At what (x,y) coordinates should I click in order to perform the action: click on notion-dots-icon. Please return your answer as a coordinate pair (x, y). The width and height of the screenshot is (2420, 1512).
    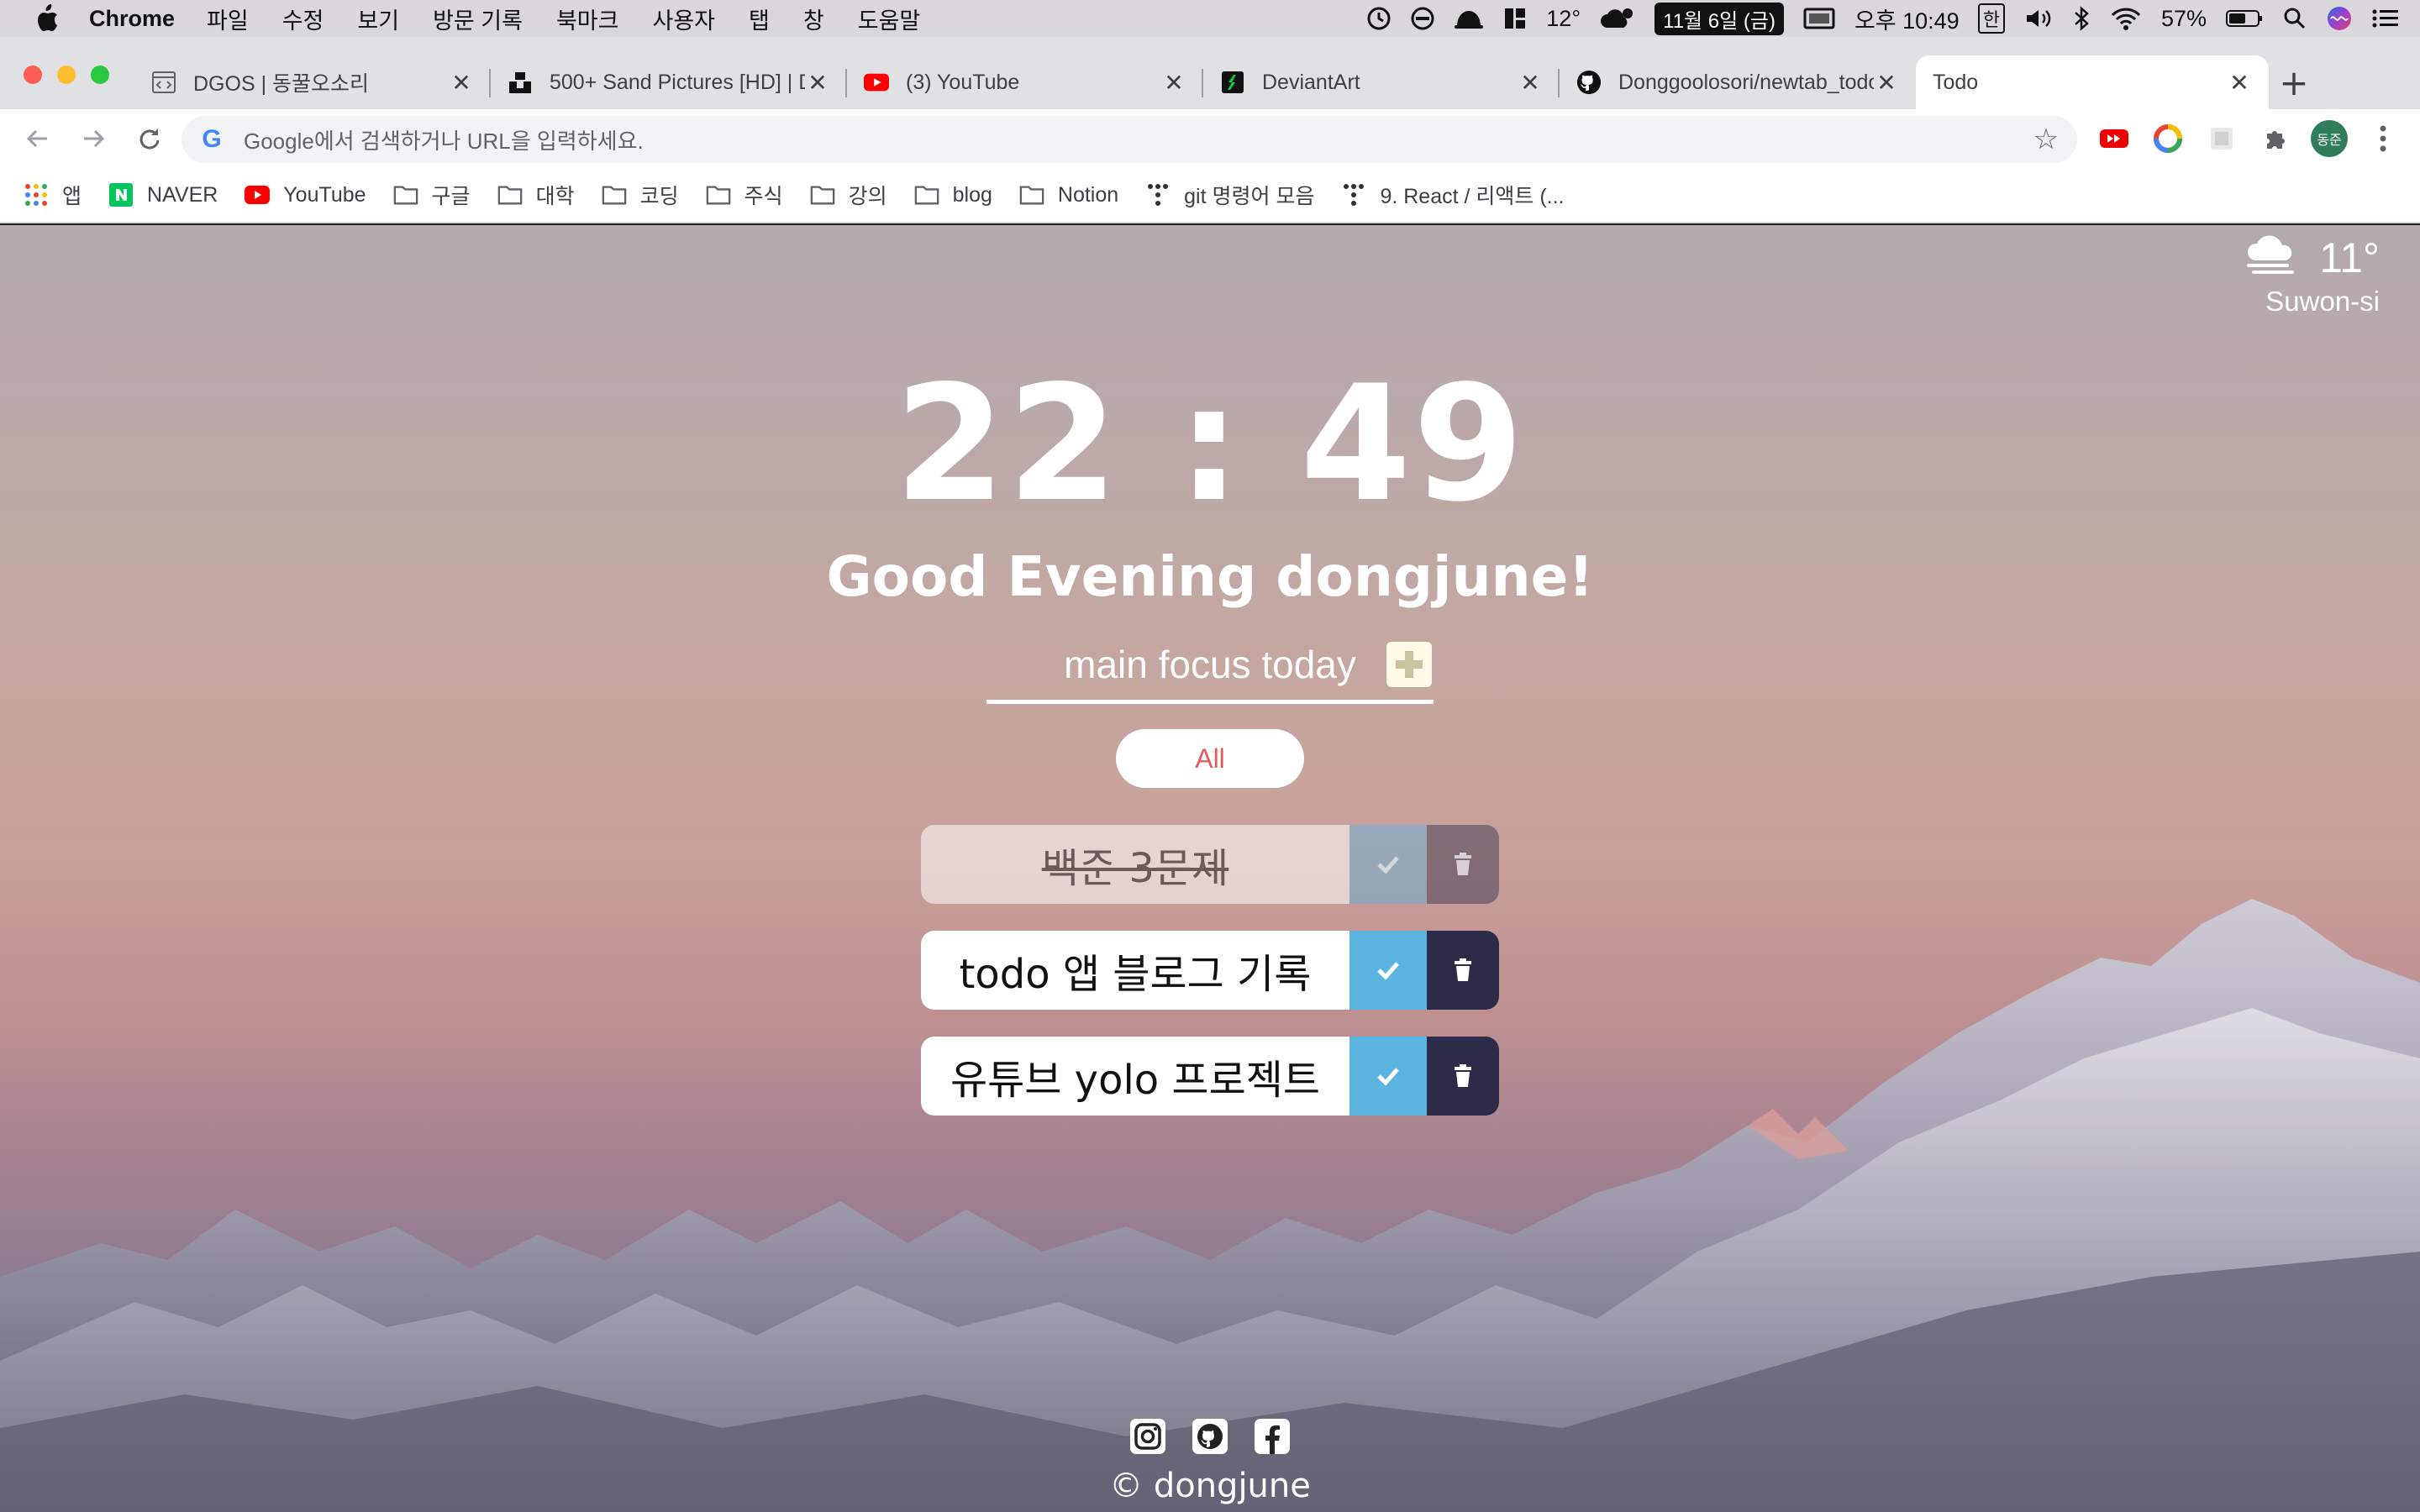
    Looking at the image, I should click on (1158, 194).